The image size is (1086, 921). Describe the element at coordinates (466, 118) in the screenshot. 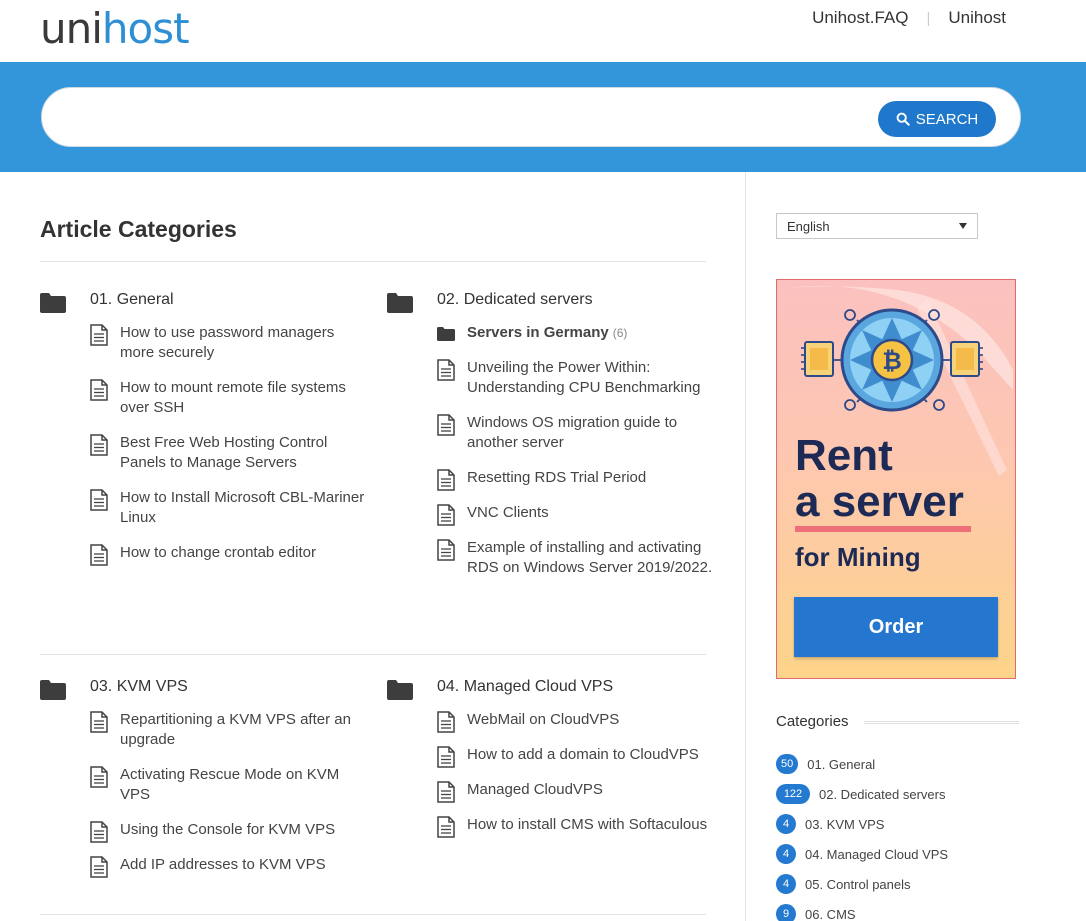

I see `search-input` at that location.